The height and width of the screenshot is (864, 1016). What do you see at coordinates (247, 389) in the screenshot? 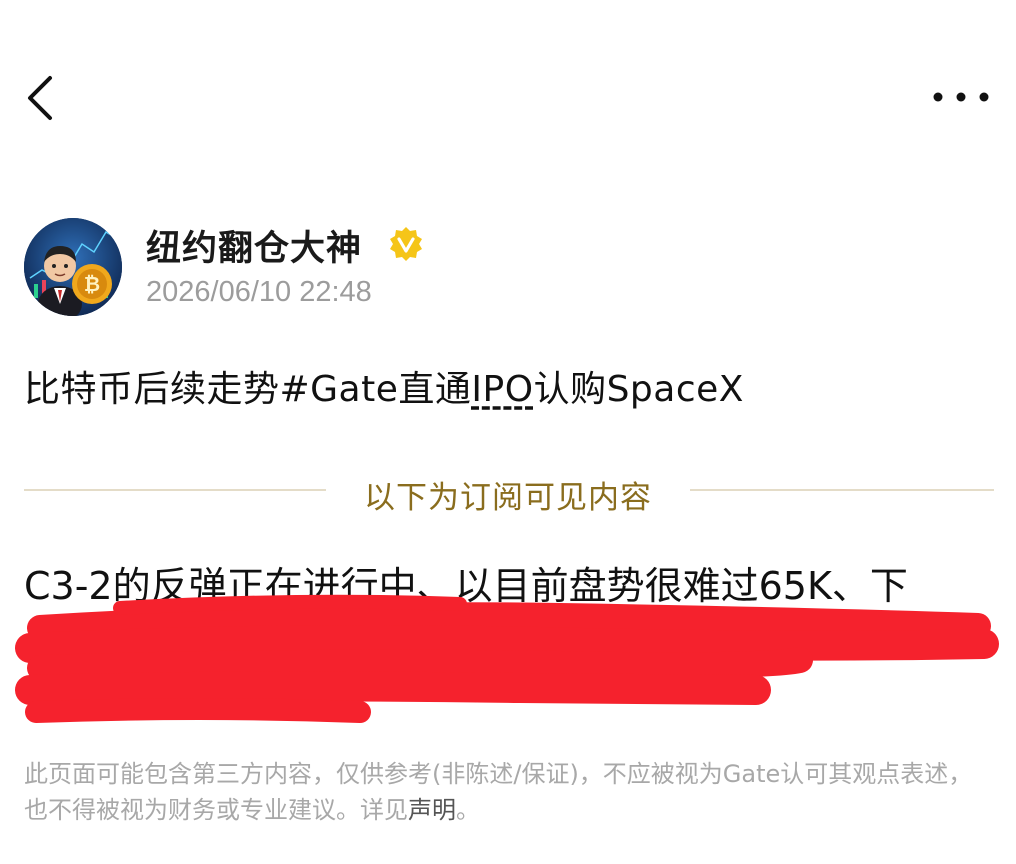
I see `post-title-text: 比特币后续走势#Gate直通` at bounding box center [247, 389].